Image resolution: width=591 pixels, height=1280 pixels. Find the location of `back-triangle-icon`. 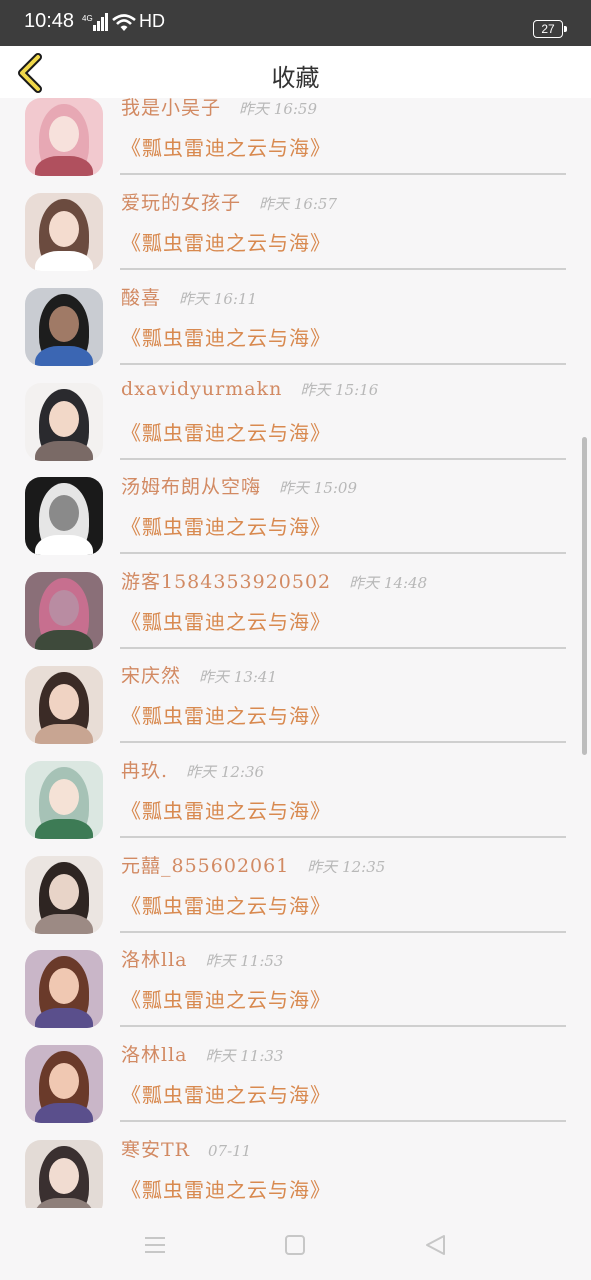

back-triangle-icon is located at coordinates (435, 1245).